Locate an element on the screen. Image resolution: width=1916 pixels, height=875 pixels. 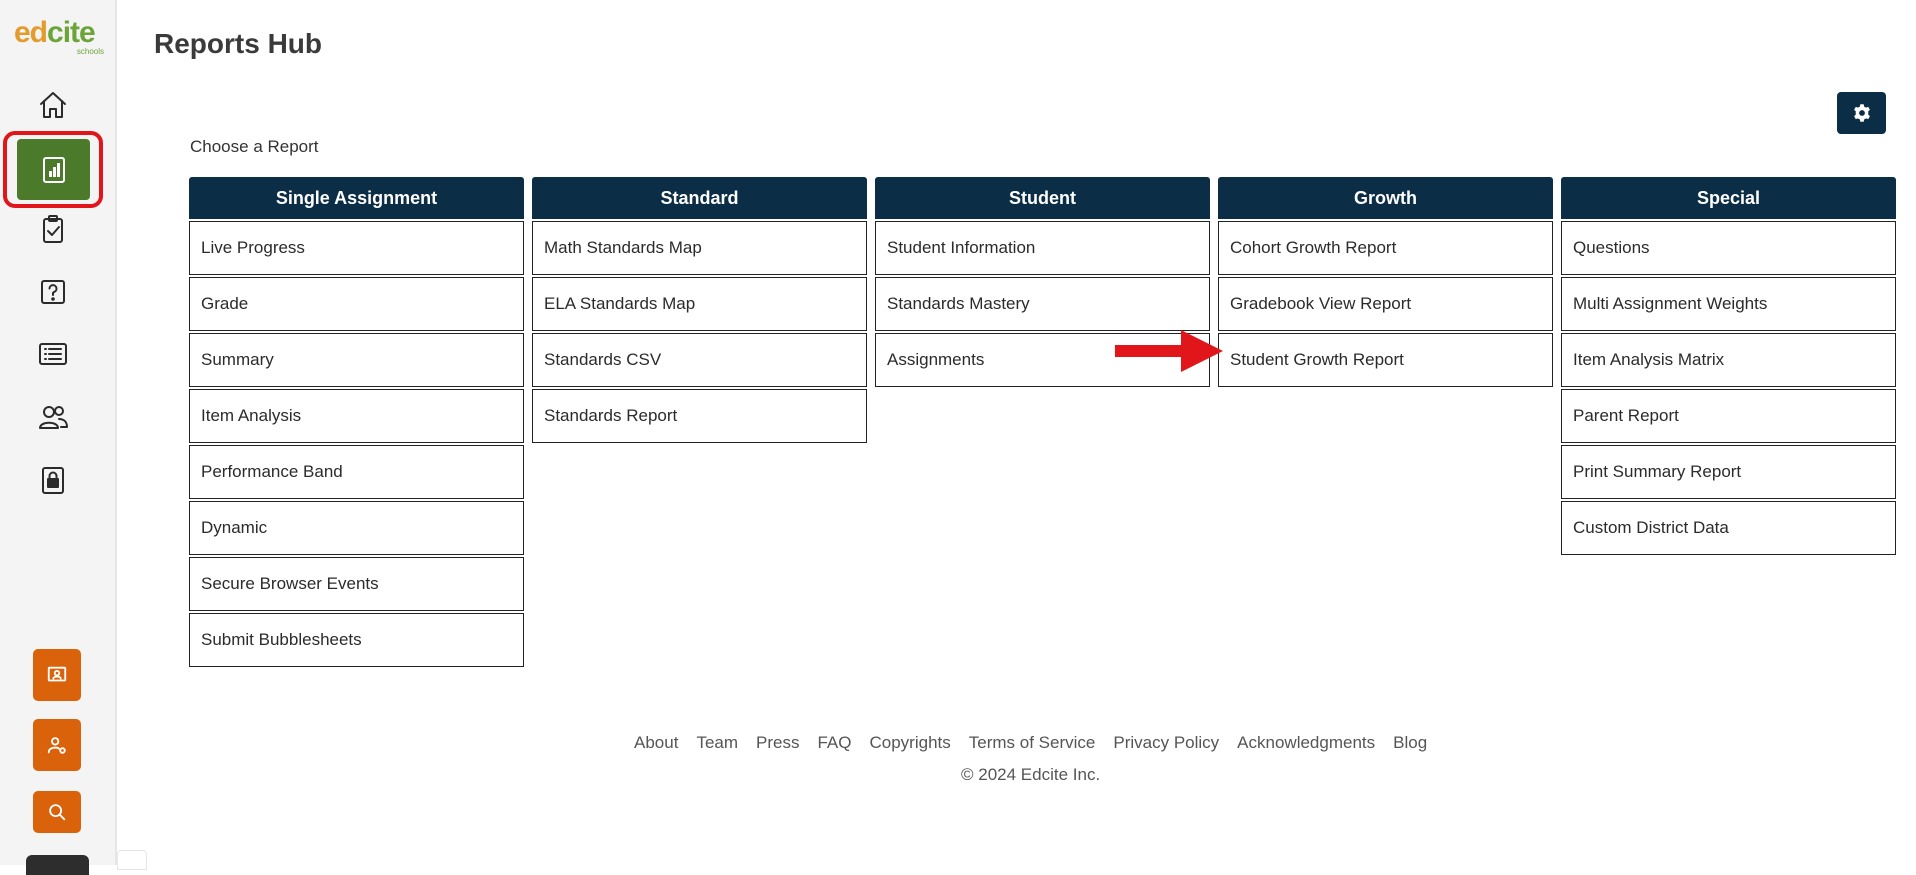
report-item: Secure Browser Events is located at coordinates (356, 584).